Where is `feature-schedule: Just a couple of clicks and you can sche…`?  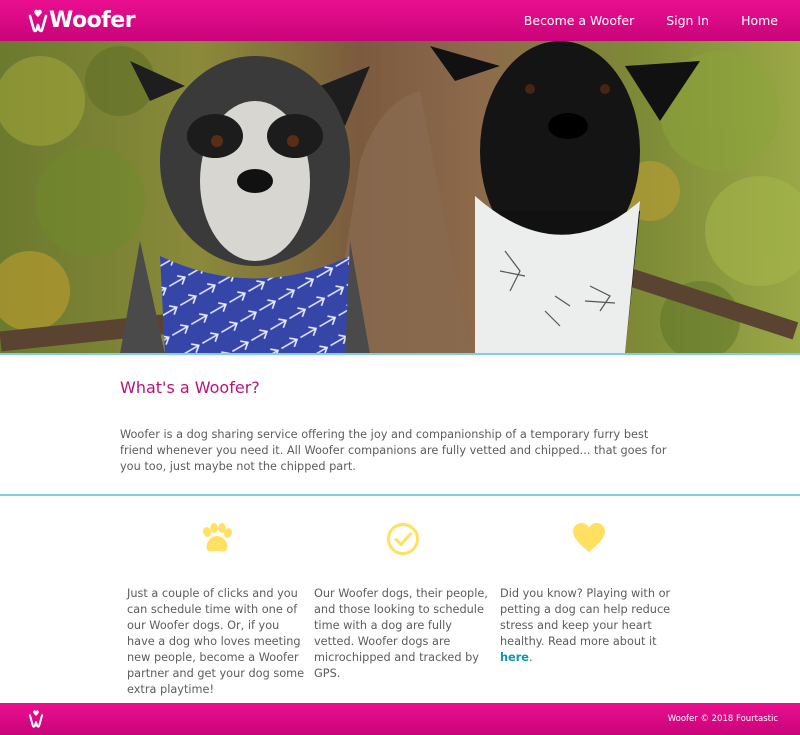
feature-schedule: Just a couple of clicks and you can sche… is located at coordinates (216, 610).